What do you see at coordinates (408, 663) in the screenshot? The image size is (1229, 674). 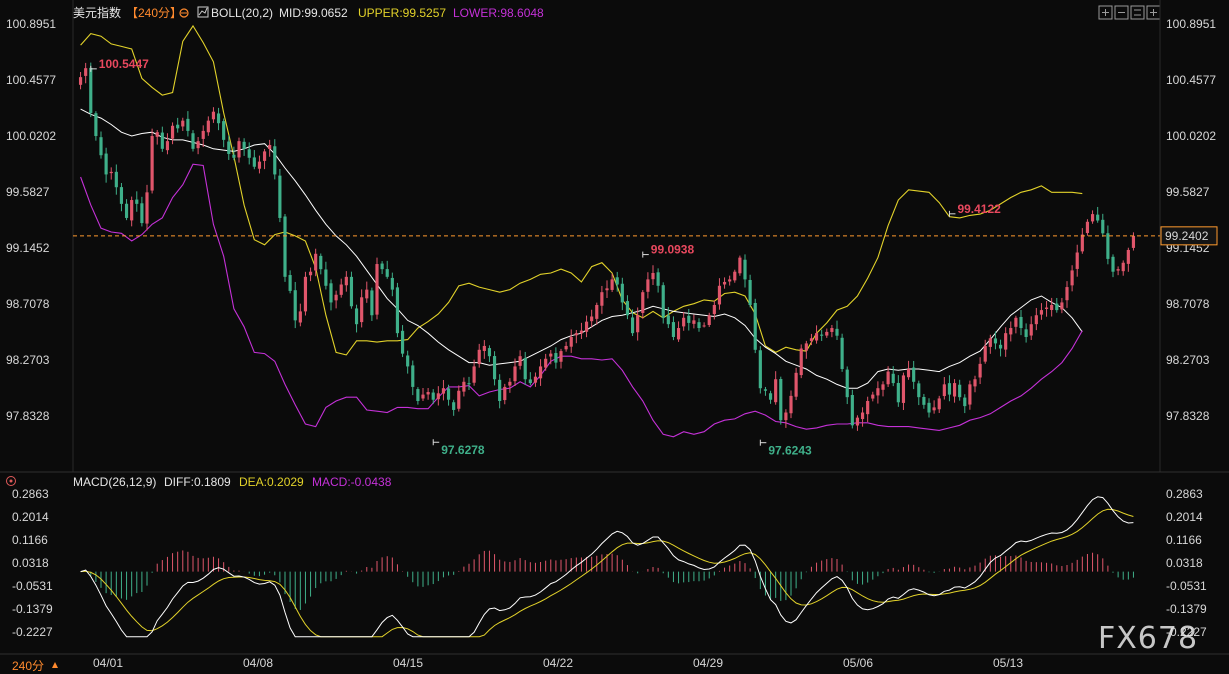 I see `time-tick-label: 04/15` at bounding box center [408, 663].